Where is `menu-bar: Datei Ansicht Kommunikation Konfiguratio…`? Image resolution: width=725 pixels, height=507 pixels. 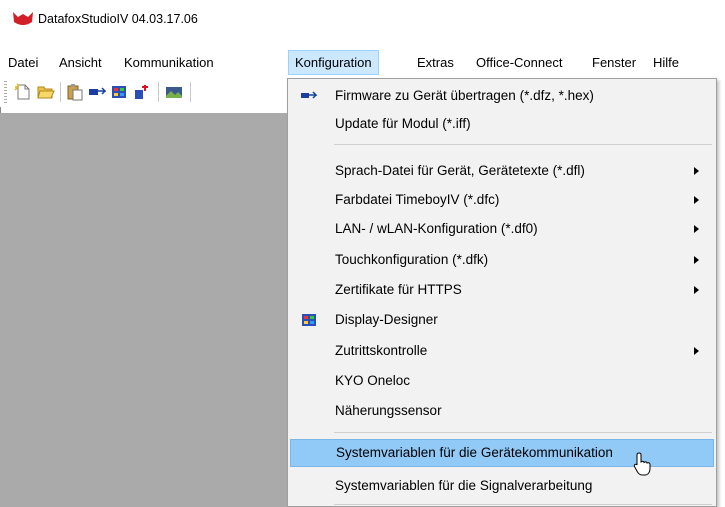
menu-bar: Datei Ansicht Kommunikation Konfiguratio… is located at coordinates (362, 62).